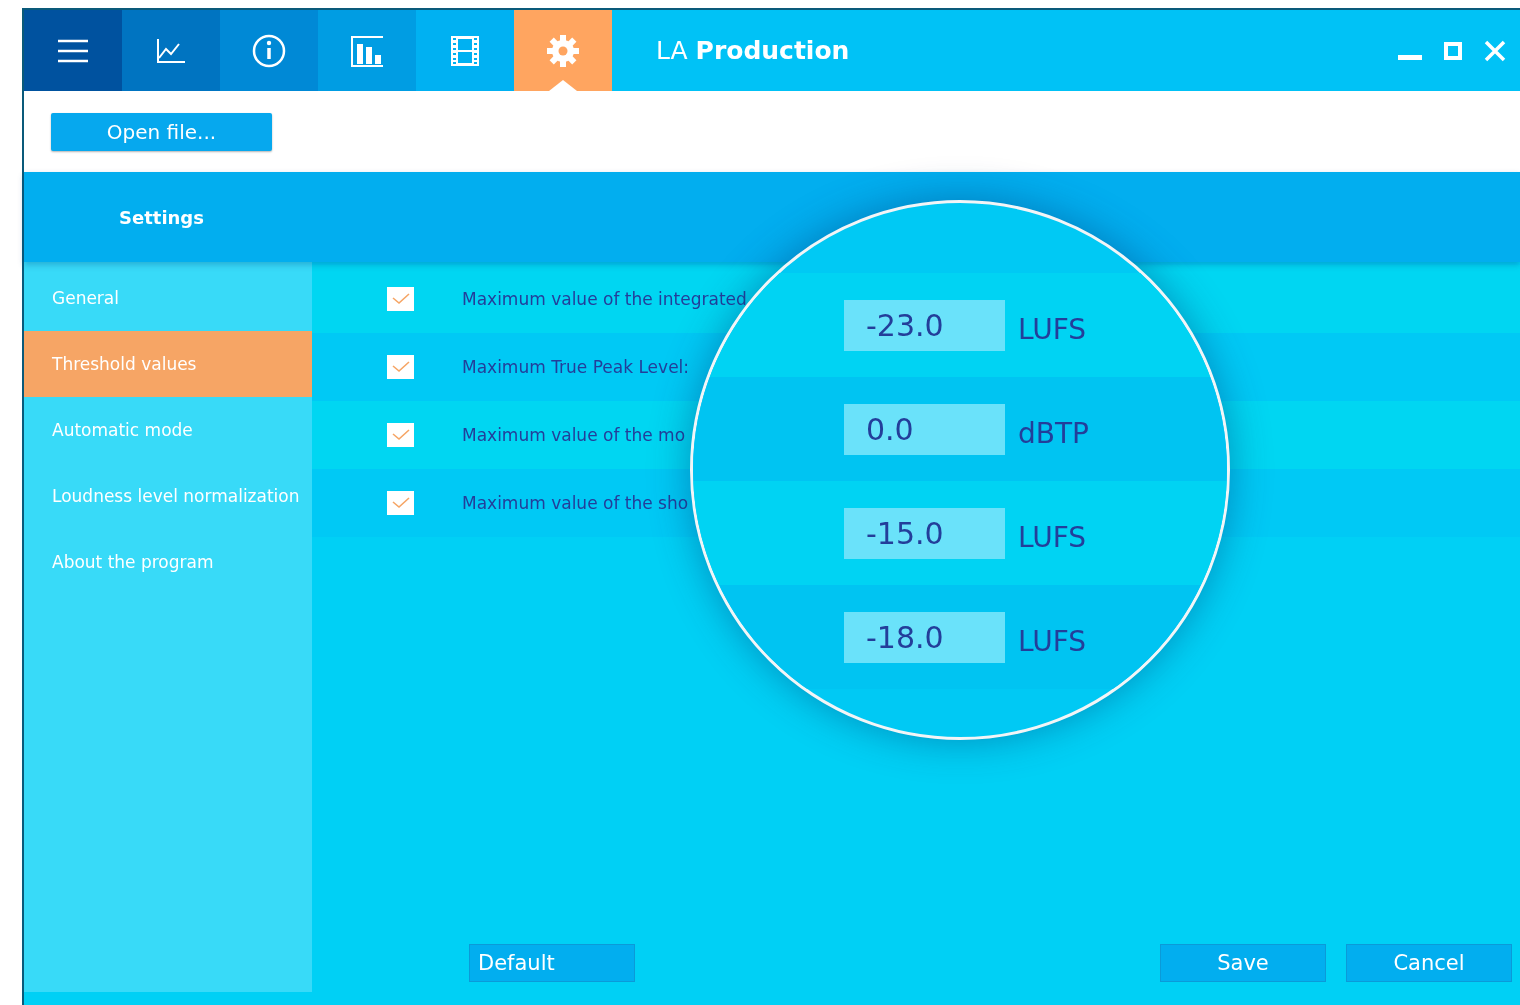  What do you see at coordinates (465, 50) in the screenshot?
I see `film-icon` at bounding box center [465, 50].